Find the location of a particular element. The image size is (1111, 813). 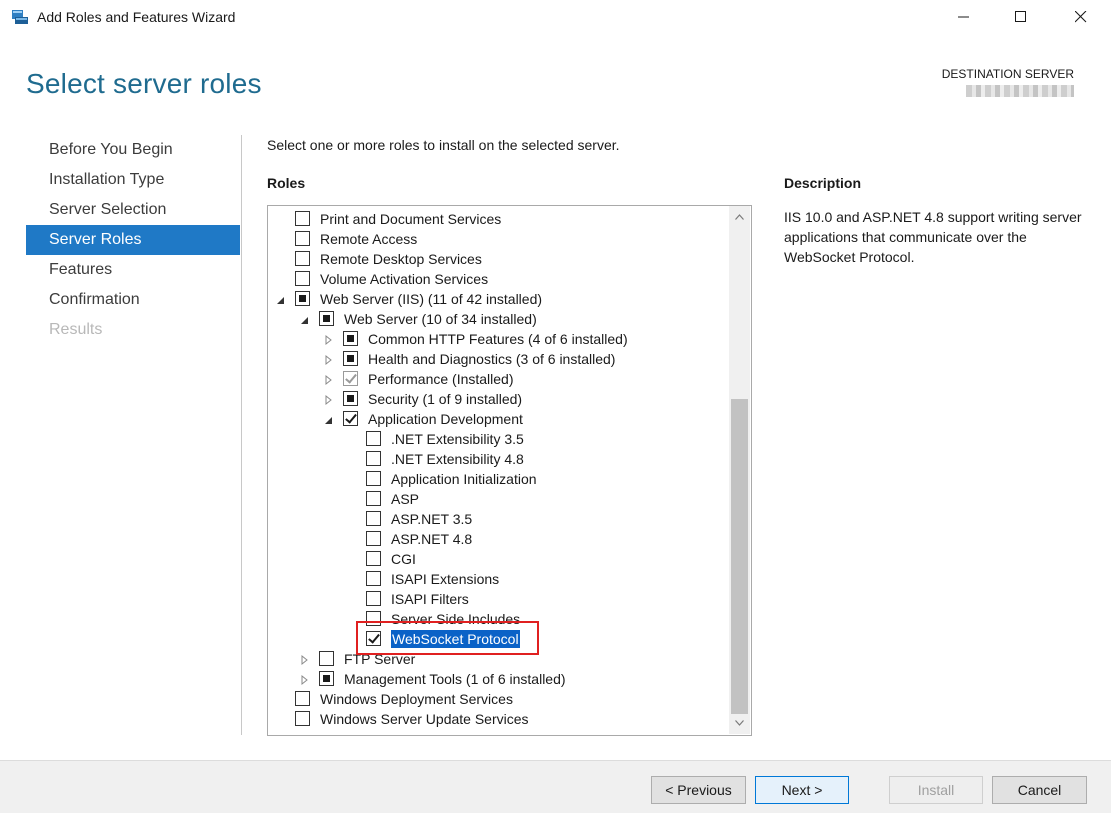

role-label: .NET Extensibility 3.5 is located at coordinates (457, 439).